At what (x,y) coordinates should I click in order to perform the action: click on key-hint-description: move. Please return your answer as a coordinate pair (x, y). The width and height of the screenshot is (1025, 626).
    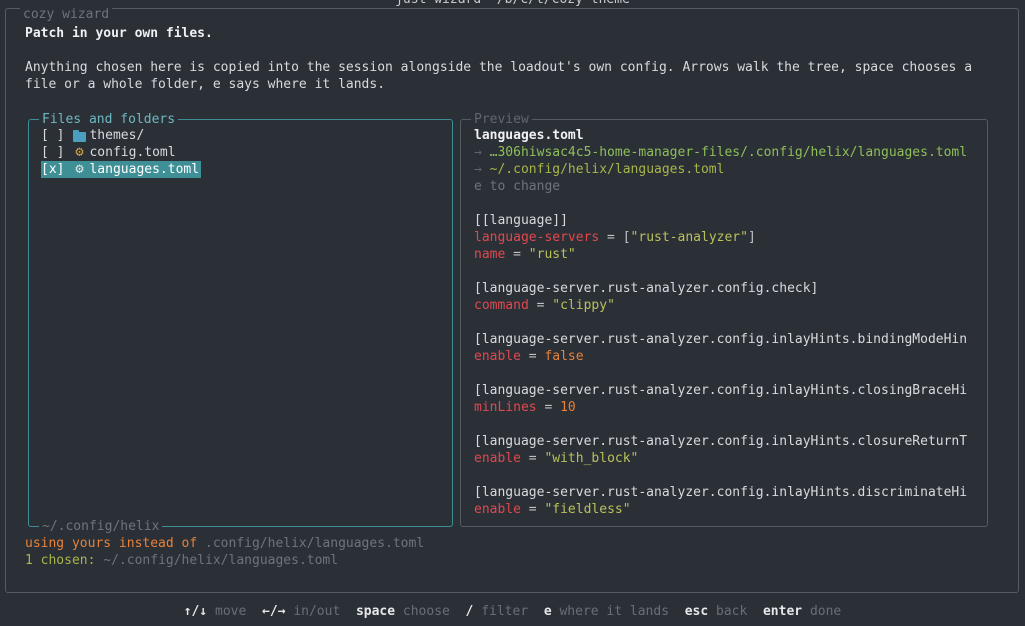
    Looking at the image, I should click on (231, 611).